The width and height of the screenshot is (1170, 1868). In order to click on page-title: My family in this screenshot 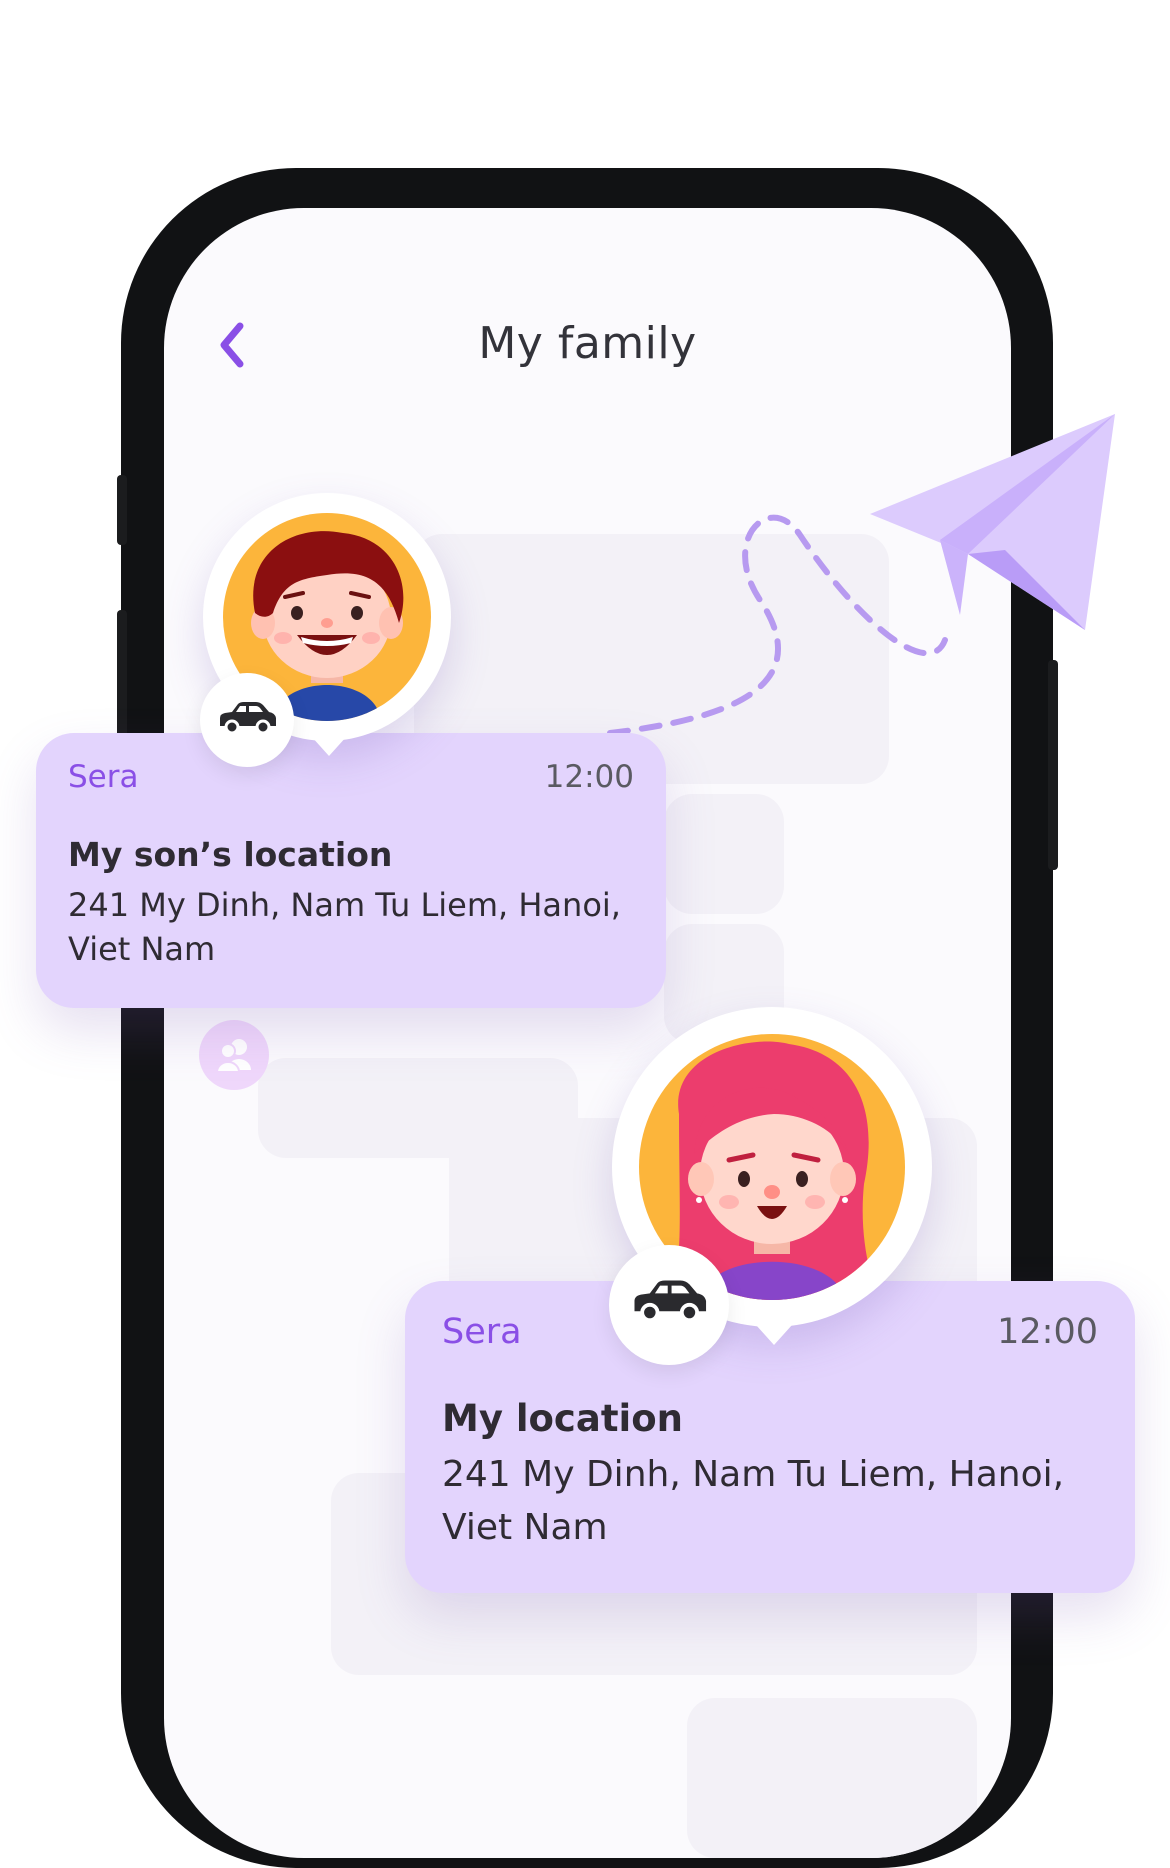, I will do `click(587, 343)`.